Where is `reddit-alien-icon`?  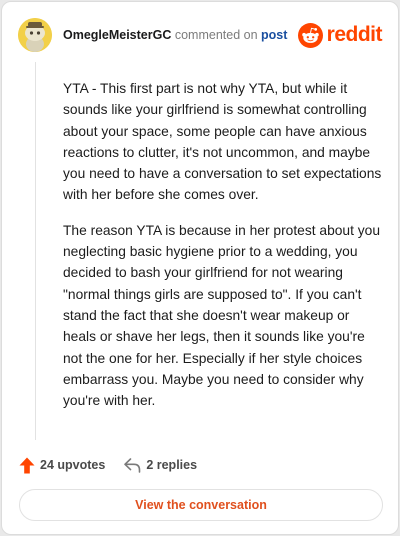
reddit-alien-icon is located at coordinates (310, 35).